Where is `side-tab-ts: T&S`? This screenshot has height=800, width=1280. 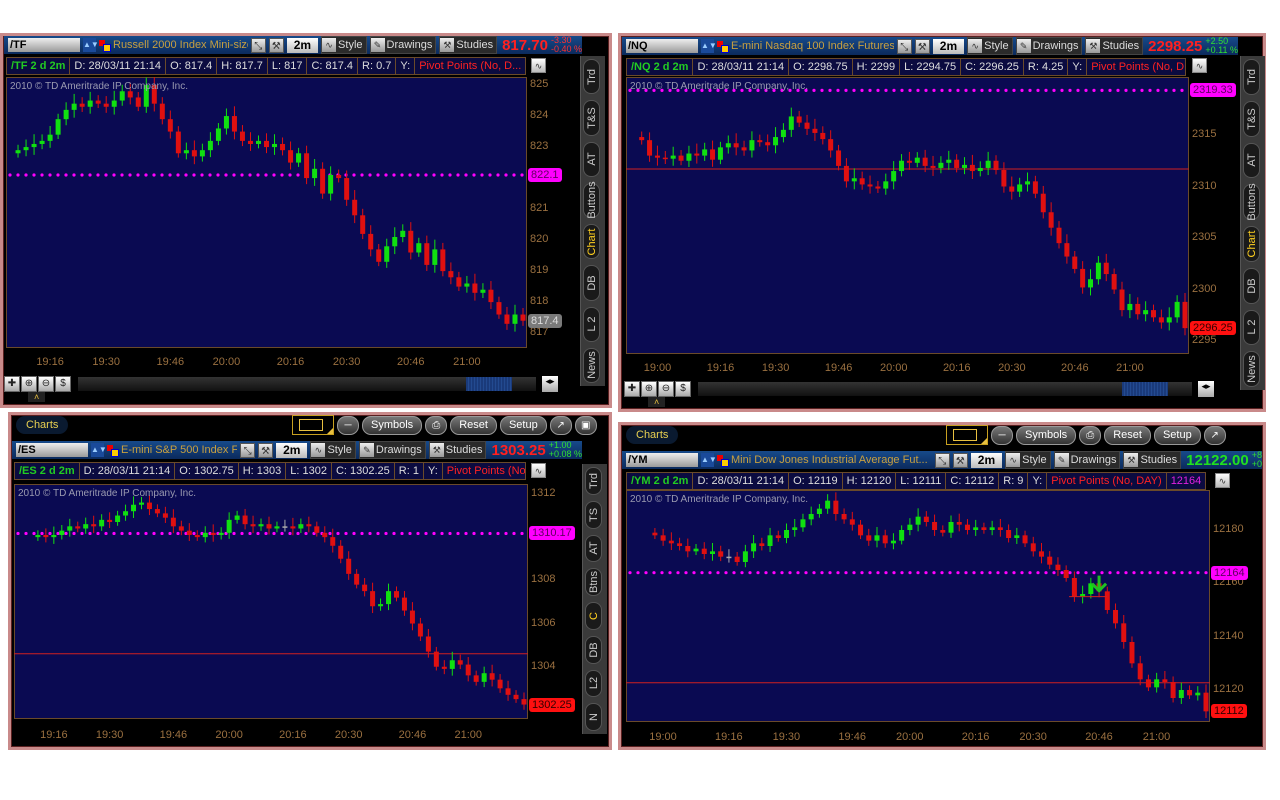
side-tab-ts: T&S is located at coordinates (591, 118).